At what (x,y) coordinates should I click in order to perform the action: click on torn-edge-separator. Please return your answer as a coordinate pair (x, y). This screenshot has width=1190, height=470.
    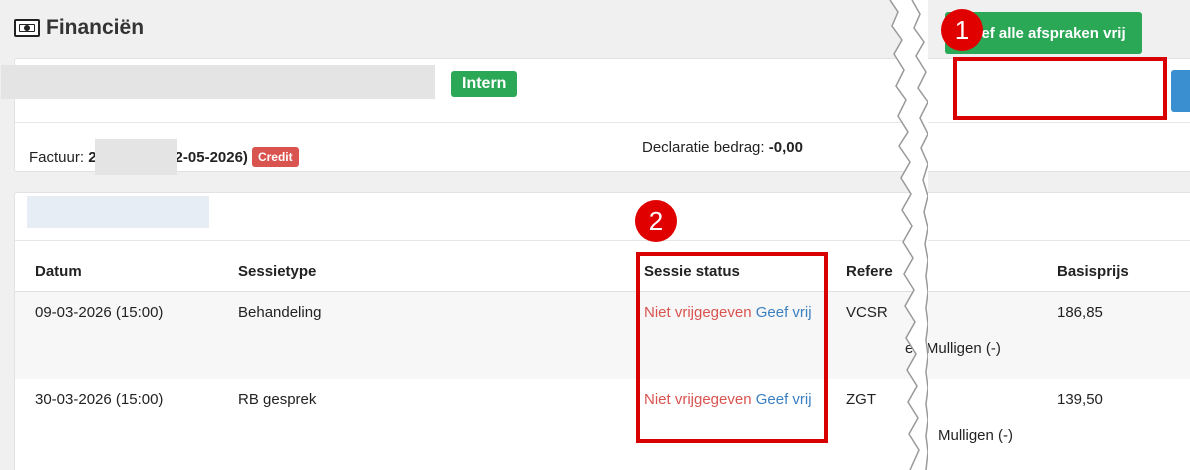
    Looking at the image, I should click on (908, 235).